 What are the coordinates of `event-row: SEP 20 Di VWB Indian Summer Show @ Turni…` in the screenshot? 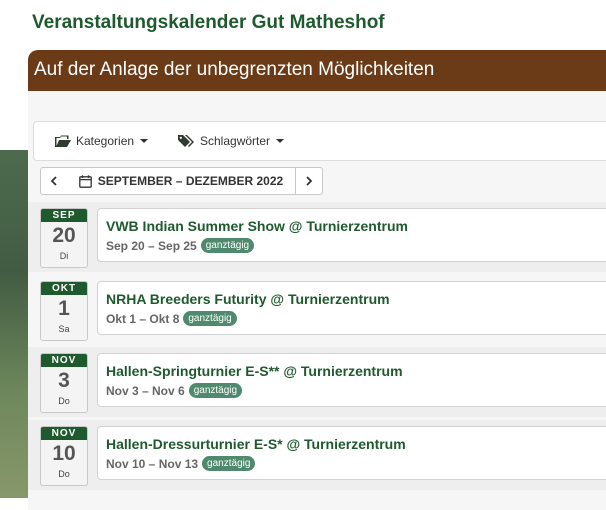 It's located at (317, 237).